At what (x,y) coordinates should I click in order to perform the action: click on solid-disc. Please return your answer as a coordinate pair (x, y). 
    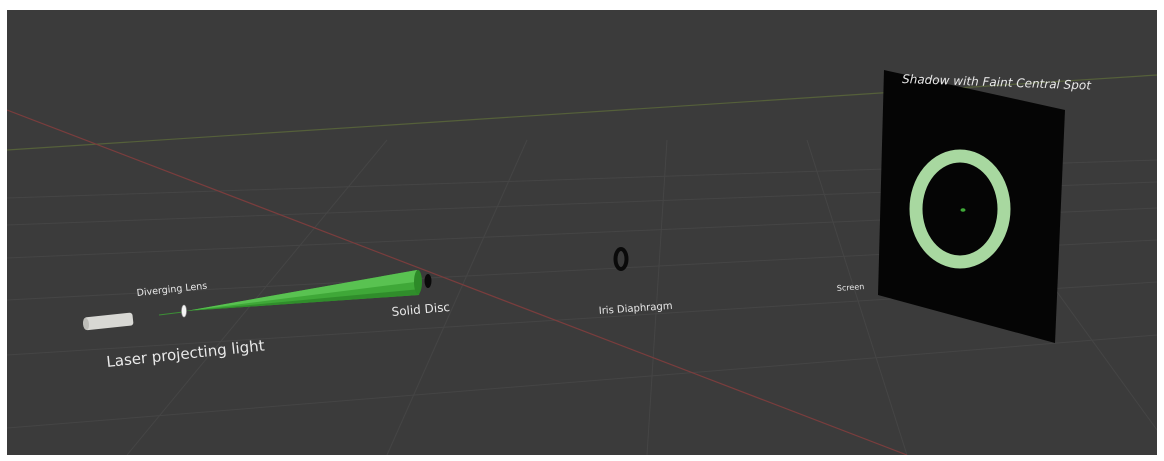
    Looking at the image, I should click on (428, 281).